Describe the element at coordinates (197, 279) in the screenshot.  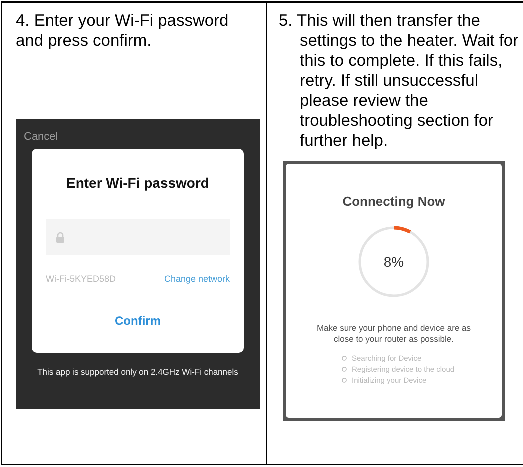
I see `change-network-link: Change network` at that location.